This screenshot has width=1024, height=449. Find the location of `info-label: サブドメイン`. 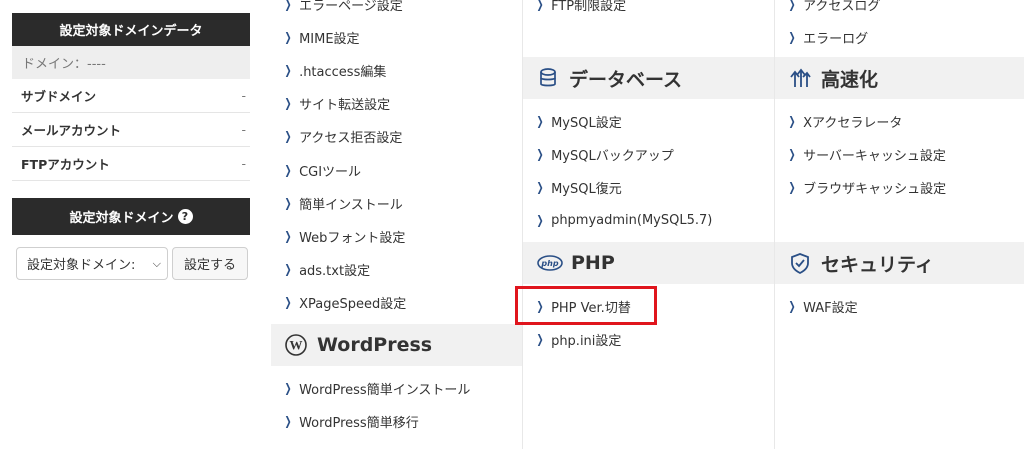

info-label: サブドメイン is located at coordinates (59, 96).